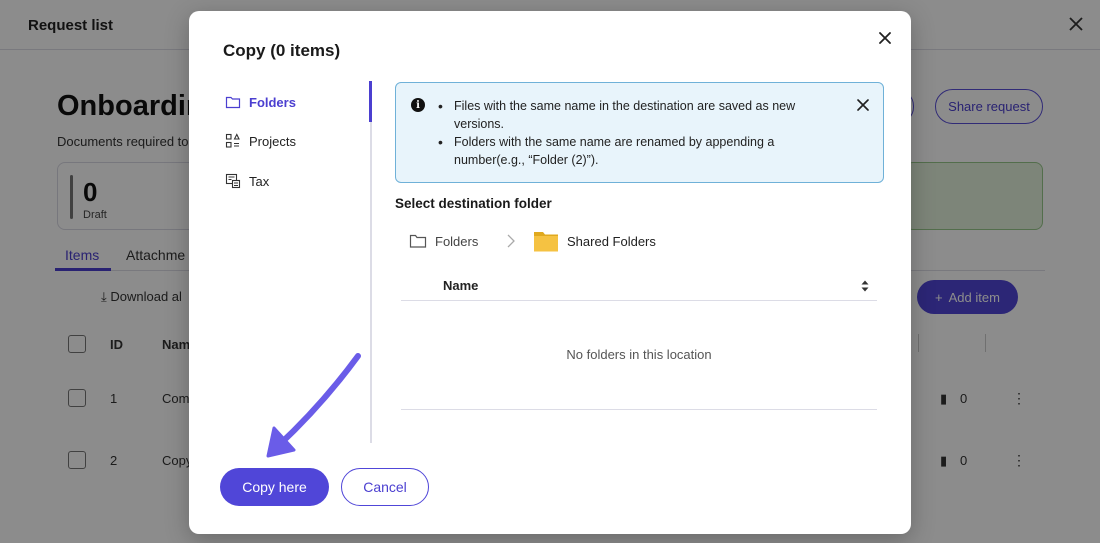 Image resolution: width=1100 pixels, height=543 pixels. What do you see at coordinates (385, 487) in the screenshot?
I see `cancel-button: Cancel` at bounding box center [385, 487].